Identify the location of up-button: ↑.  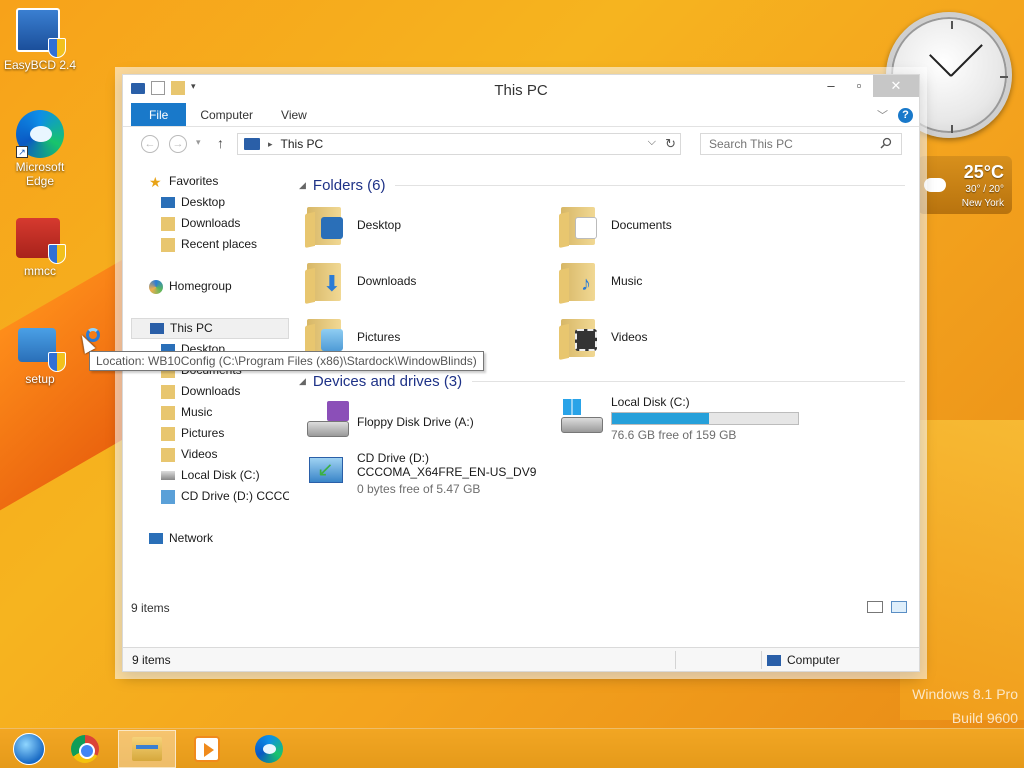
(220, 143).